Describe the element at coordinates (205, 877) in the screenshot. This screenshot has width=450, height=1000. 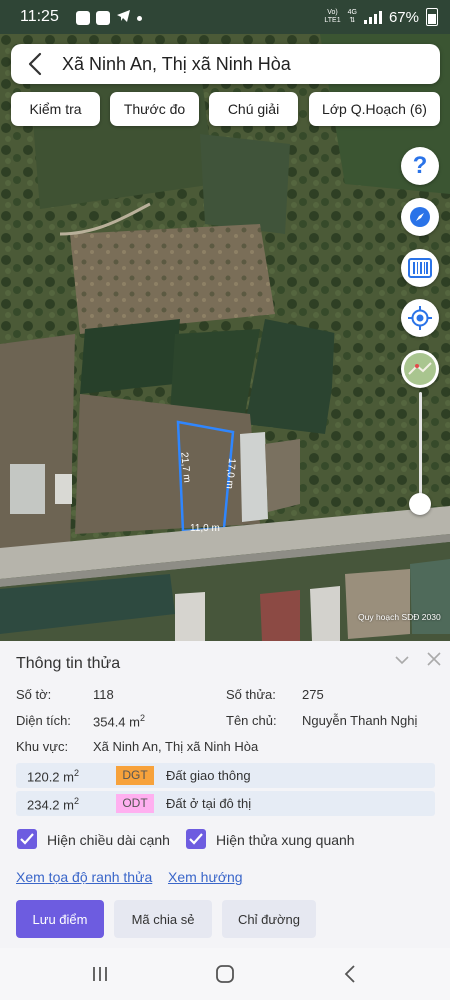
I see `view-direction-link: Xem hướng` at that location.